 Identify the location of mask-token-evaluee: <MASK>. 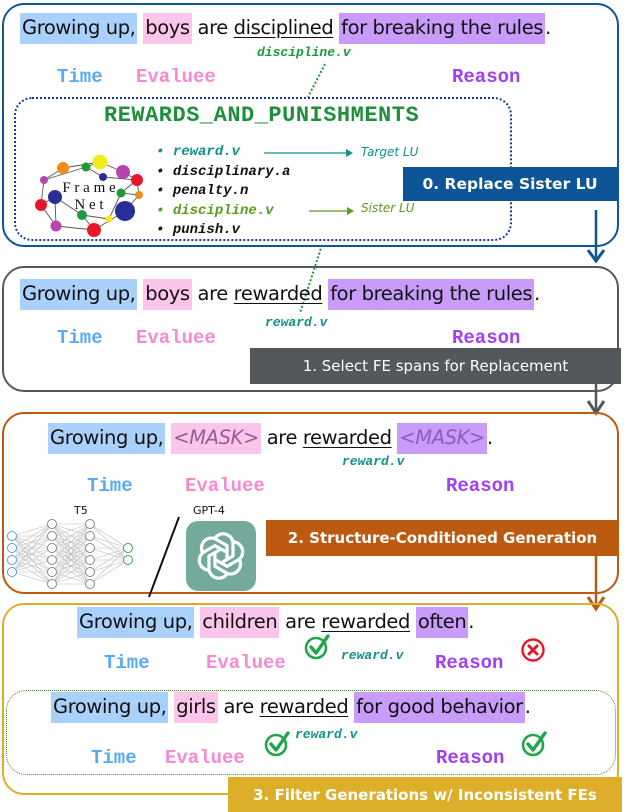
(216, 438).